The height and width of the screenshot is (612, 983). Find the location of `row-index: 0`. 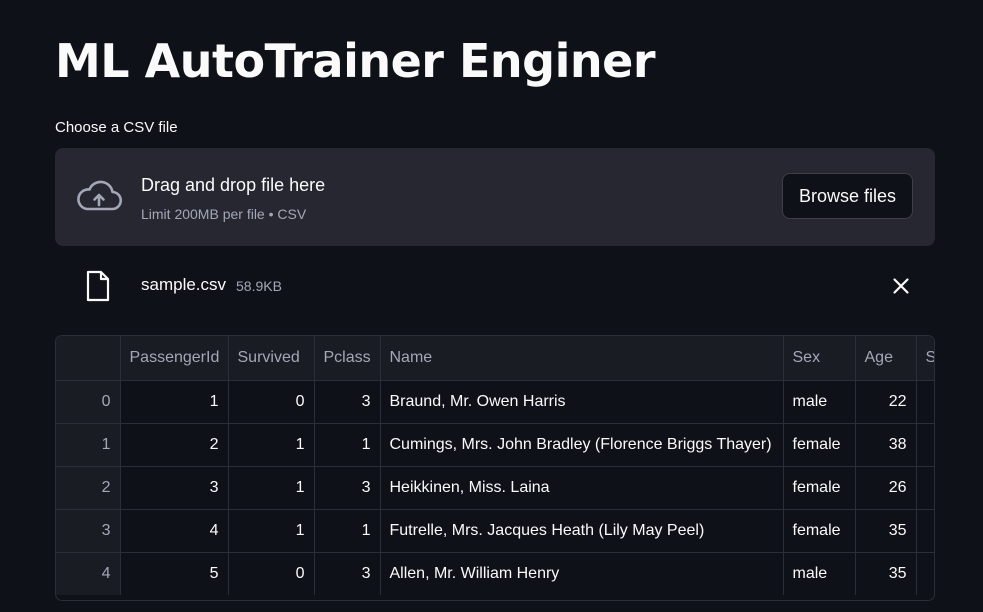

row-index: 0 is located at coordinates (88, 402).